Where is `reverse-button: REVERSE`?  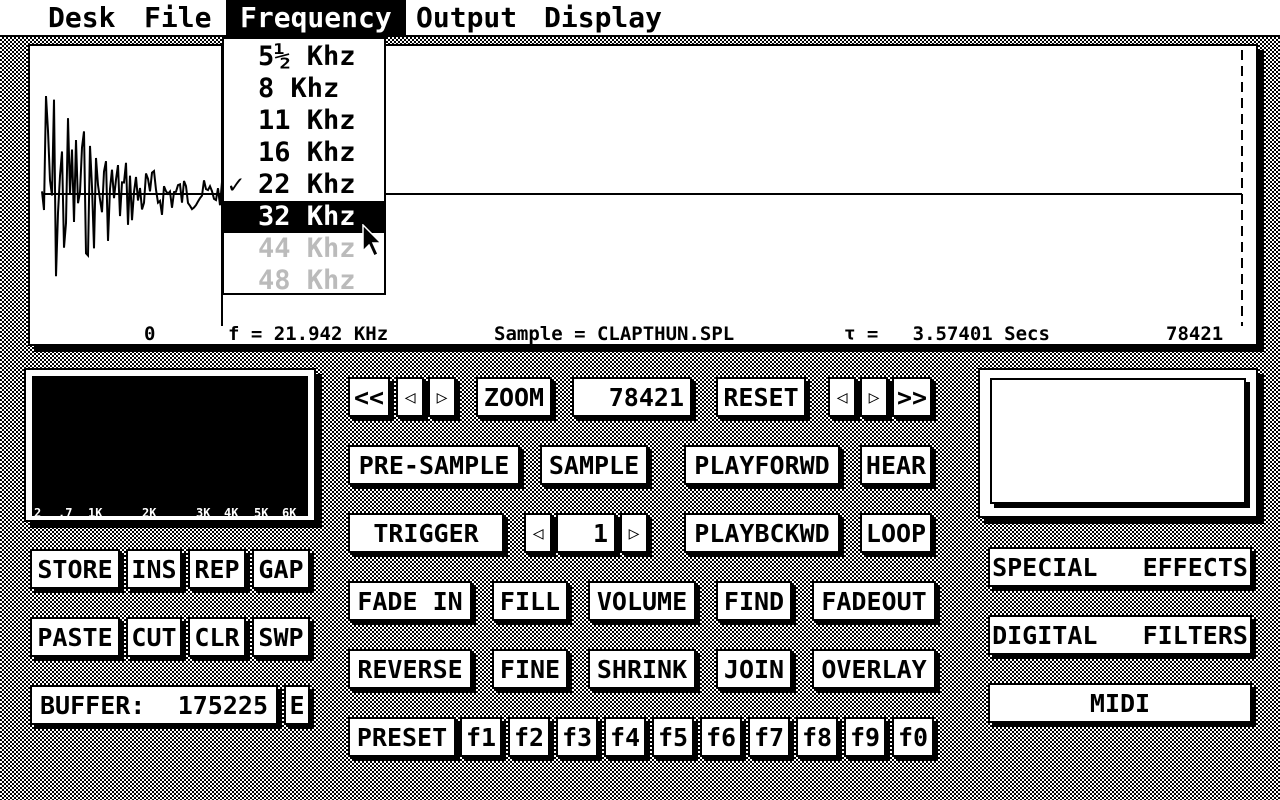
reverse-button: REVERSE is located at coordinates (410, 669).